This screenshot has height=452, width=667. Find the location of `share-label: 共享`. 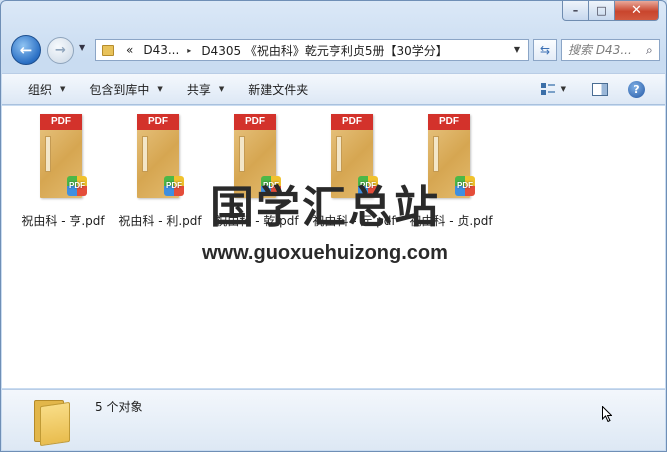

share-label: 共享 is located at coordinates (198, 89).